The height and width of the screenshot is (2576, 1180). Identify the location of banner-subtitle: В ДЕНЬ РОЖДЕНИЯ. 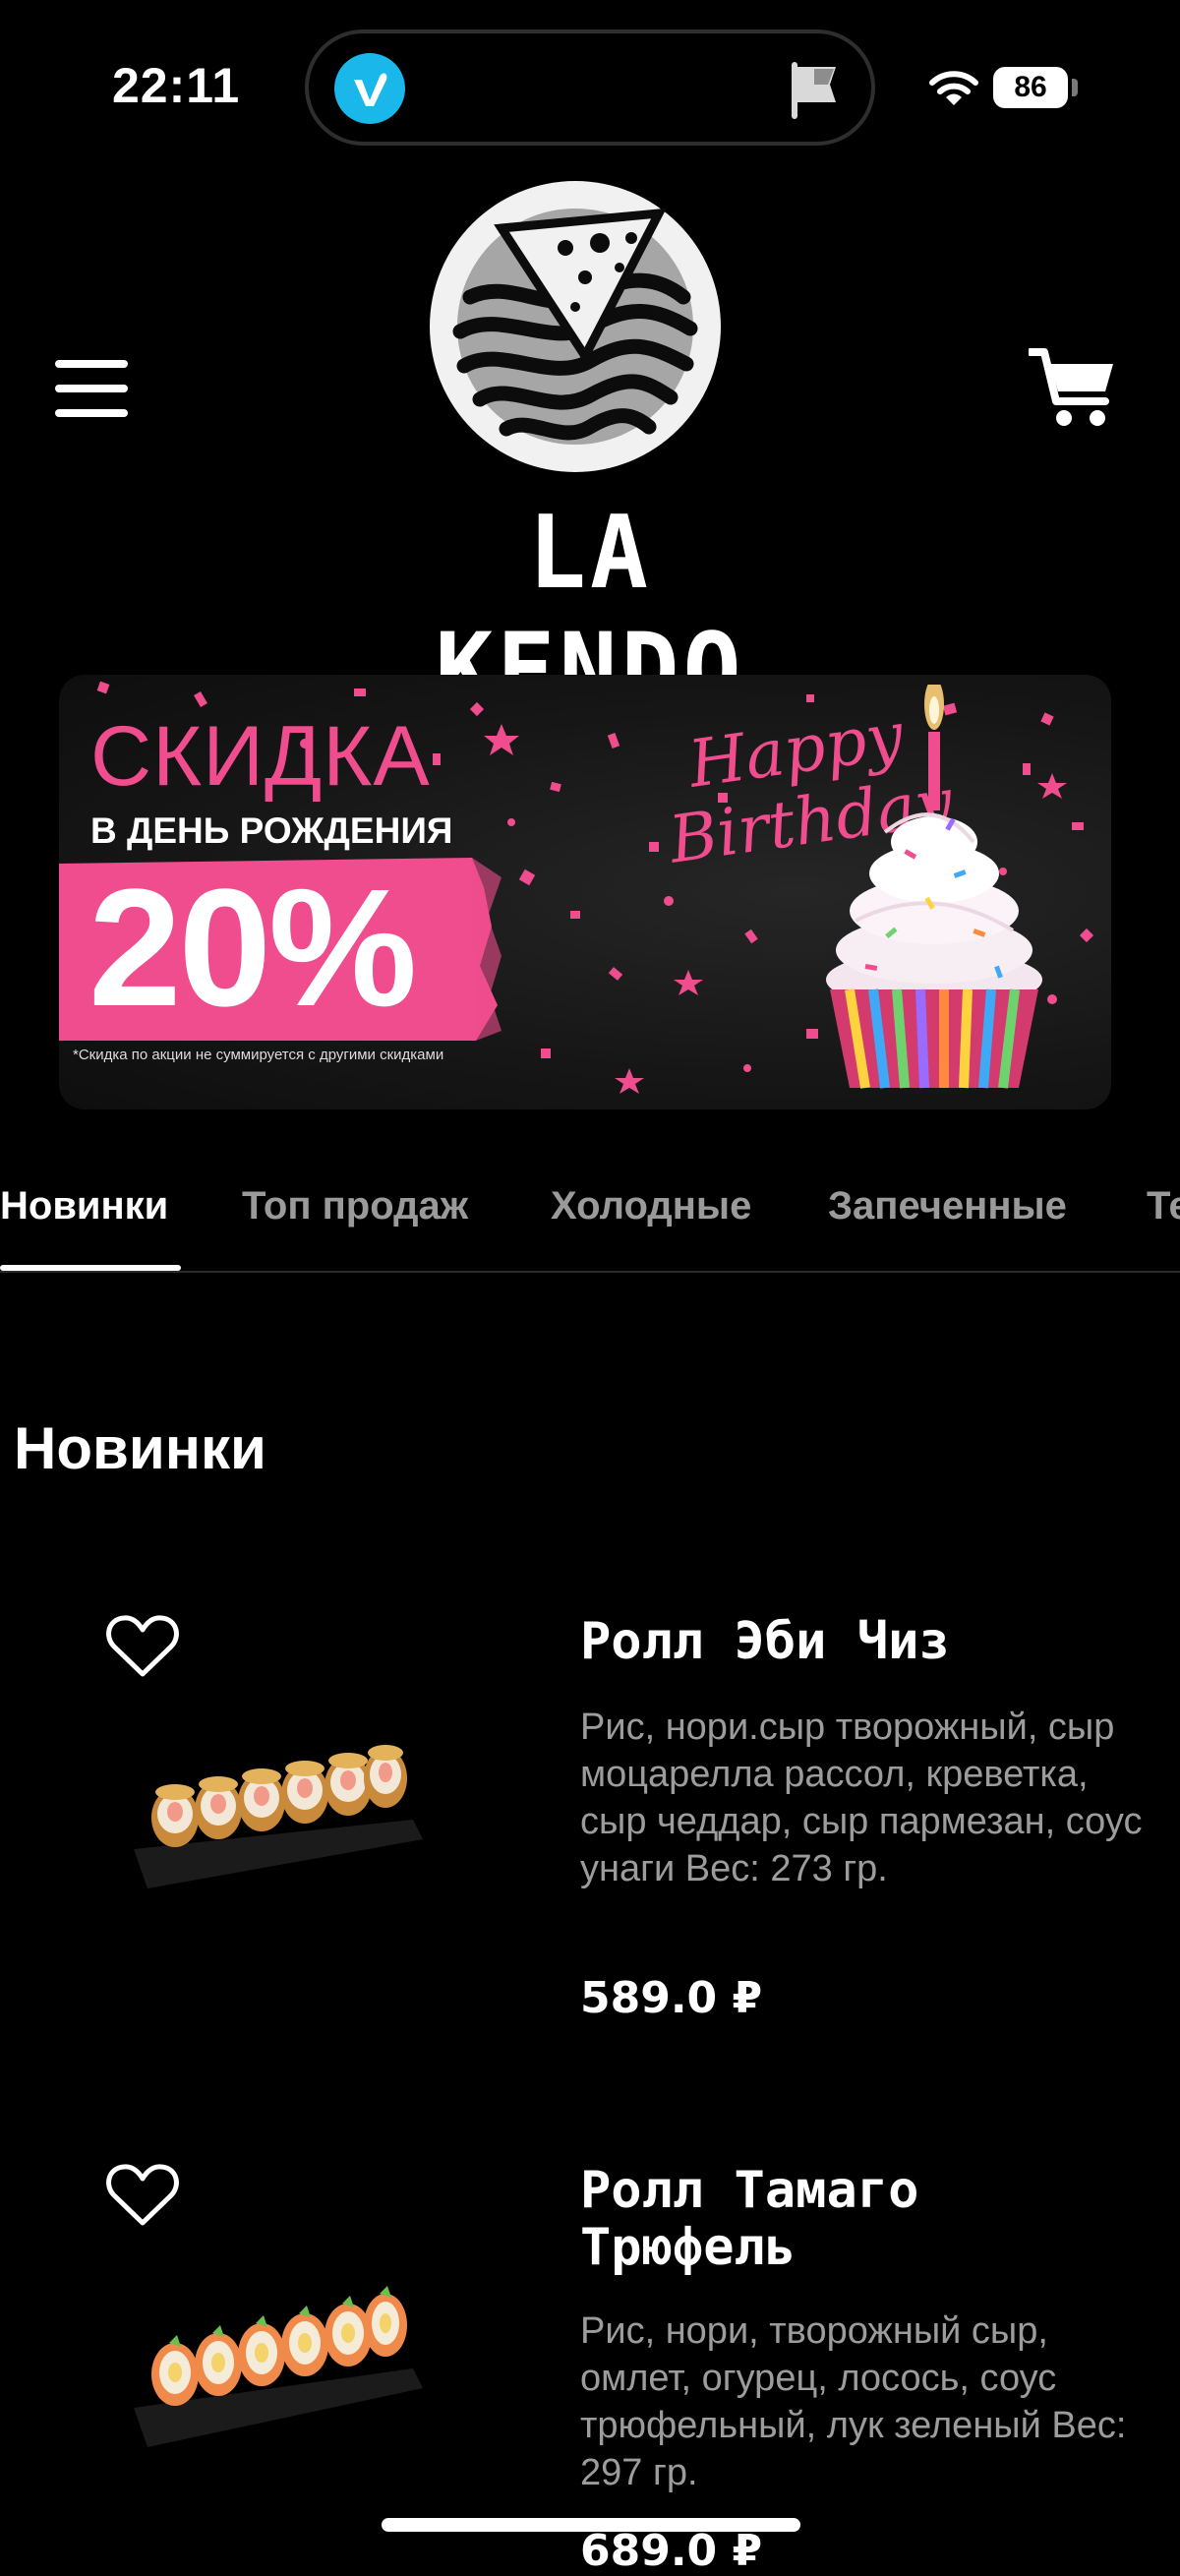
(271, 830).